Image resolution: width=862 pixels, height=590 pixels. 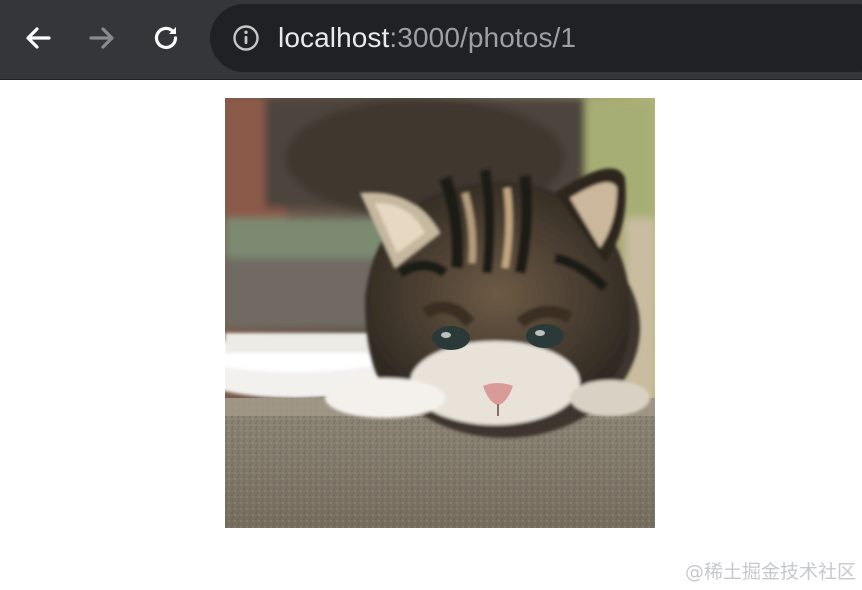 What do you see at coordinates (483, 37) in the screenshot?
I see `url-path: :3000/photos/1` at bounding box center [483, 37].